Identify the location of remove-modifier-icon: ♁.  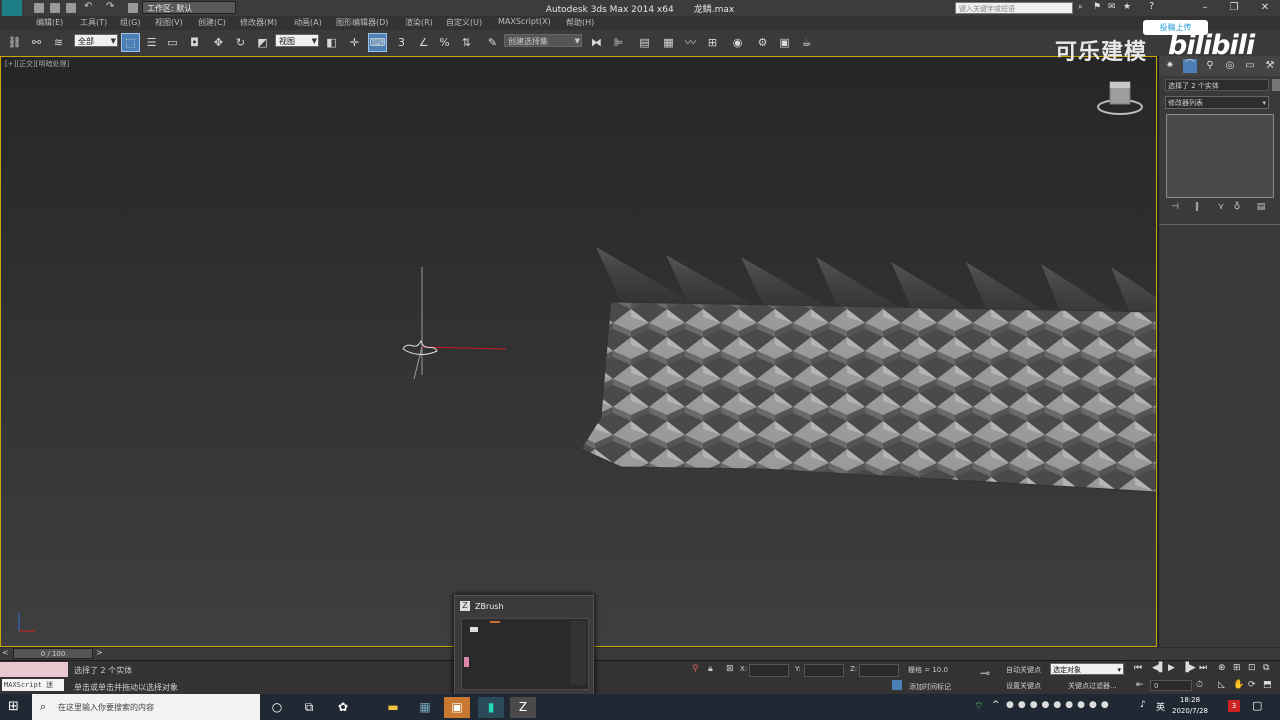
(1237, 208).